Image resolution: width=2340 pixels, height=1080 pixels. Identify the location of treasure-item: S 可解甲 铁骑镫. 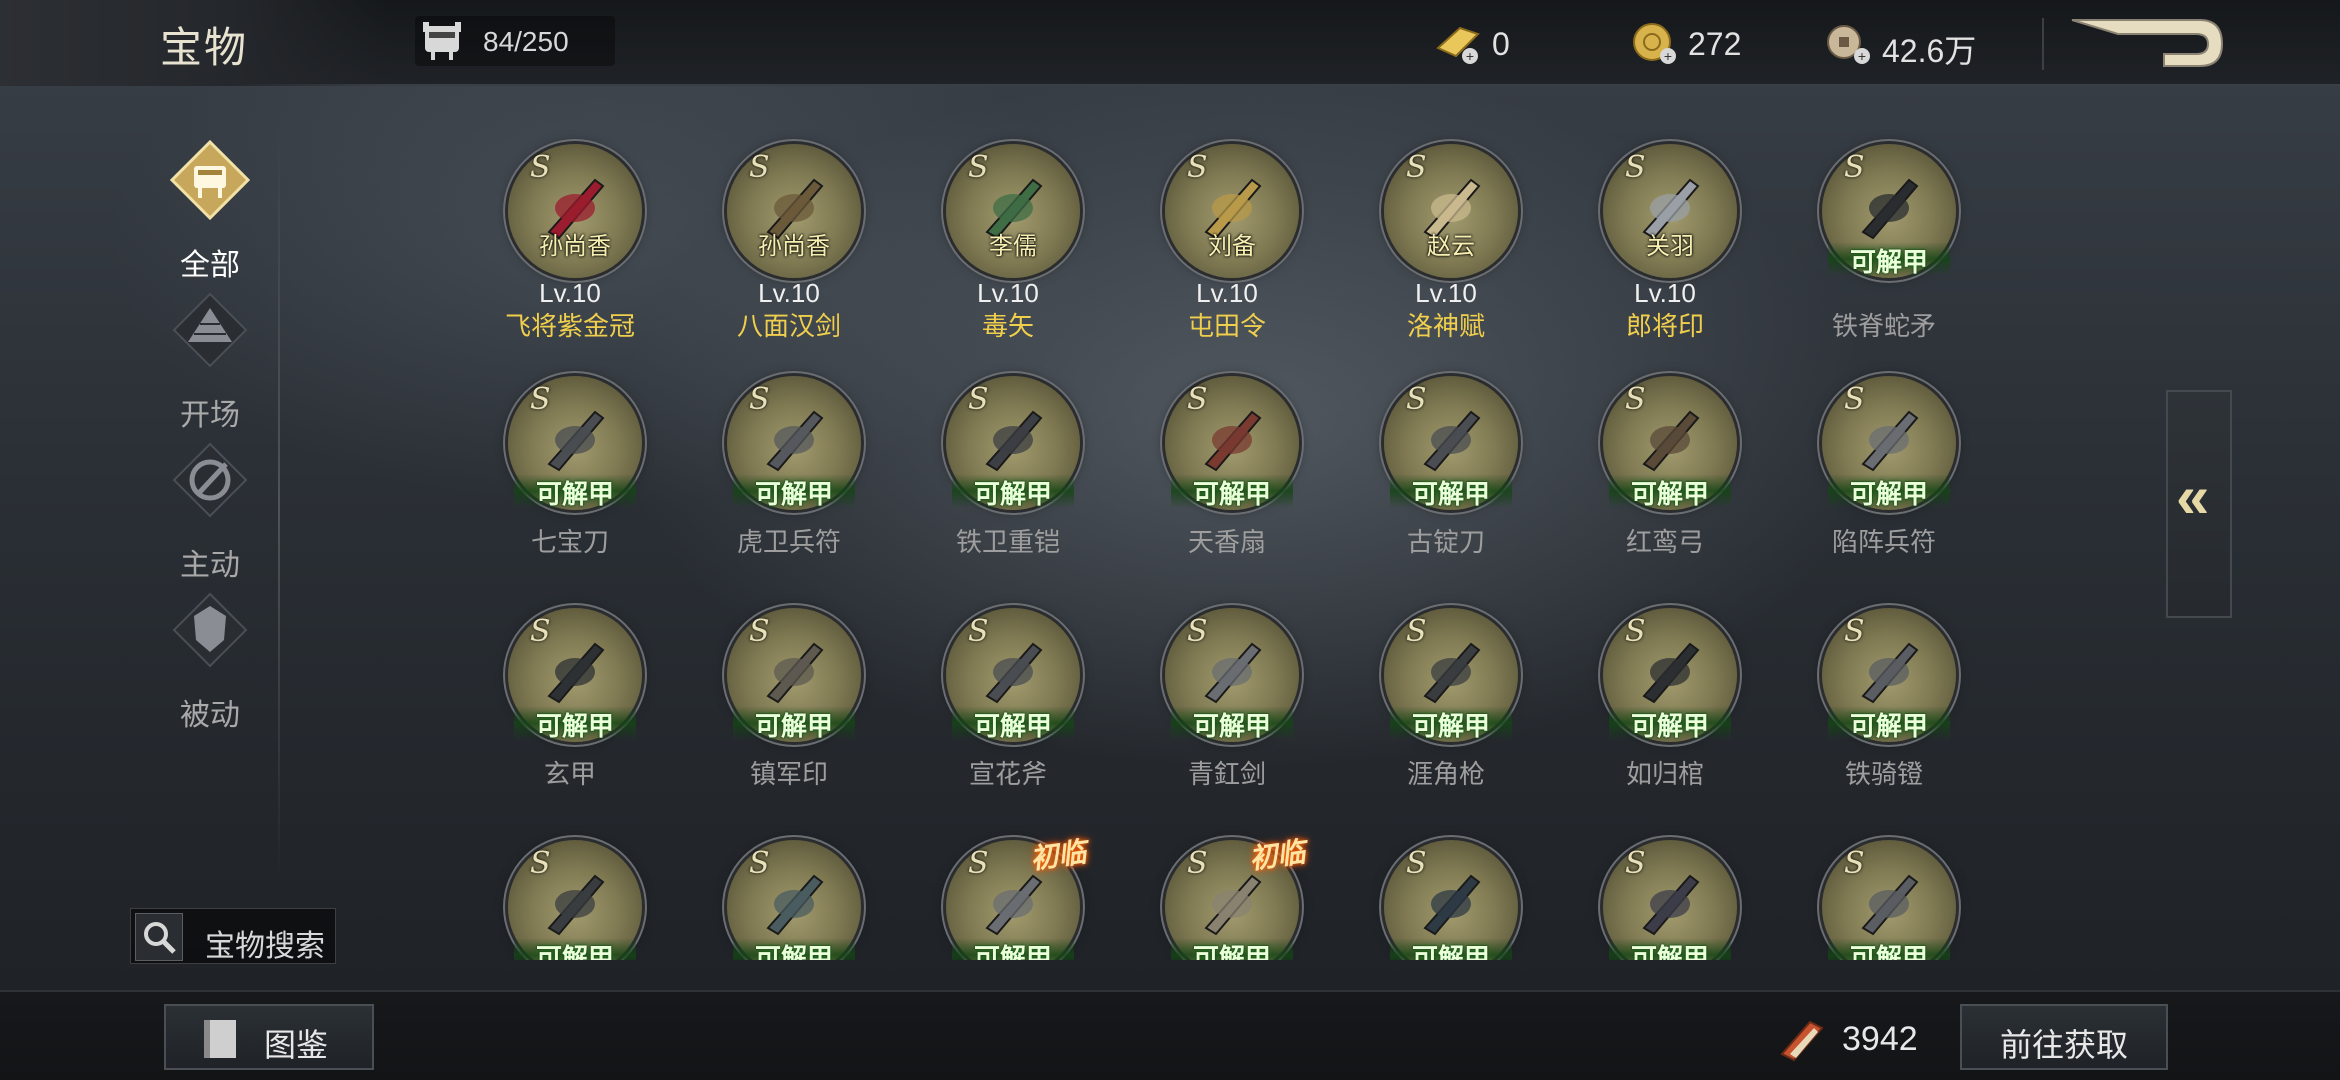
(1884, 708).